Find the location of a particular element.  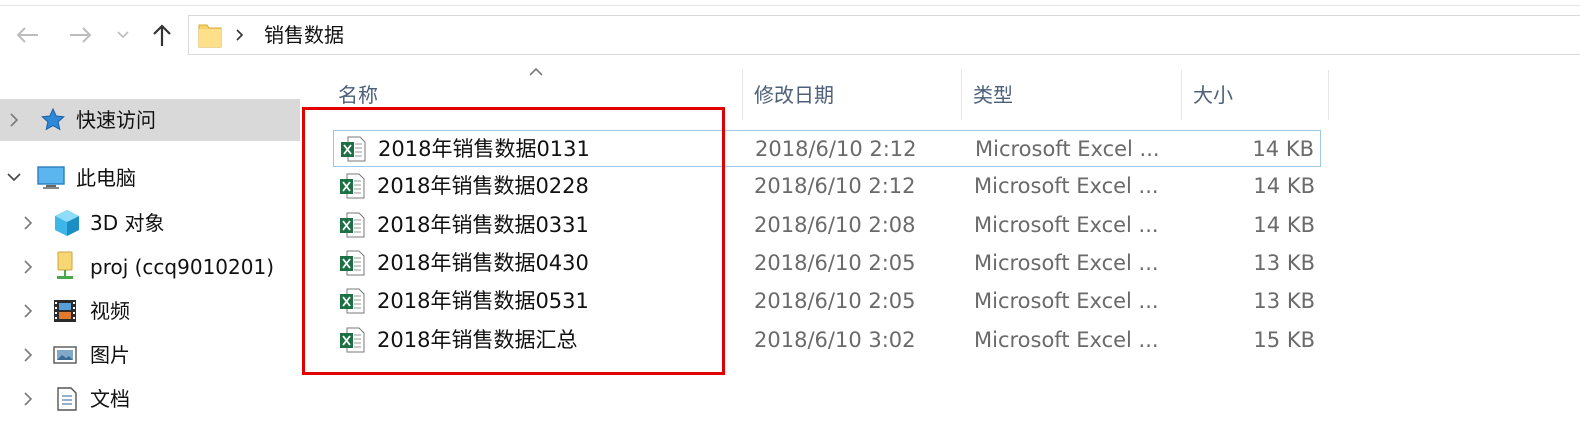

column-header-label: 类型 is located at coordinates (993, 95).